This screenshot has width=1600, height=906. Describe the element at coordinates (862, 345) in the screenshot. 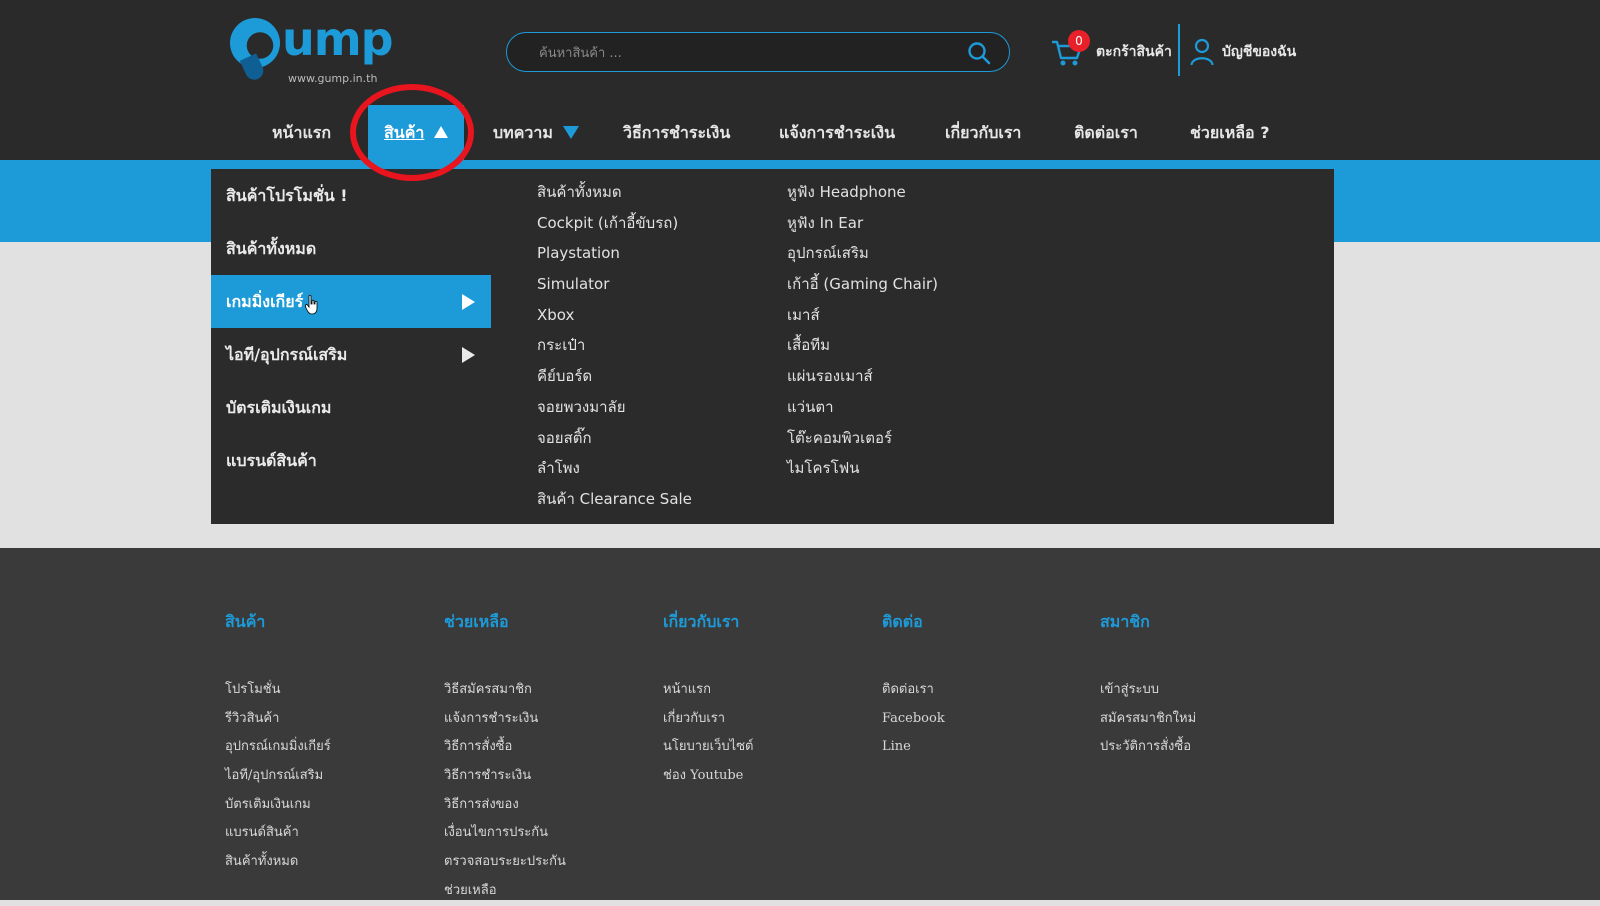

I see `subcategory-link: เสื้อทีม` at that location.